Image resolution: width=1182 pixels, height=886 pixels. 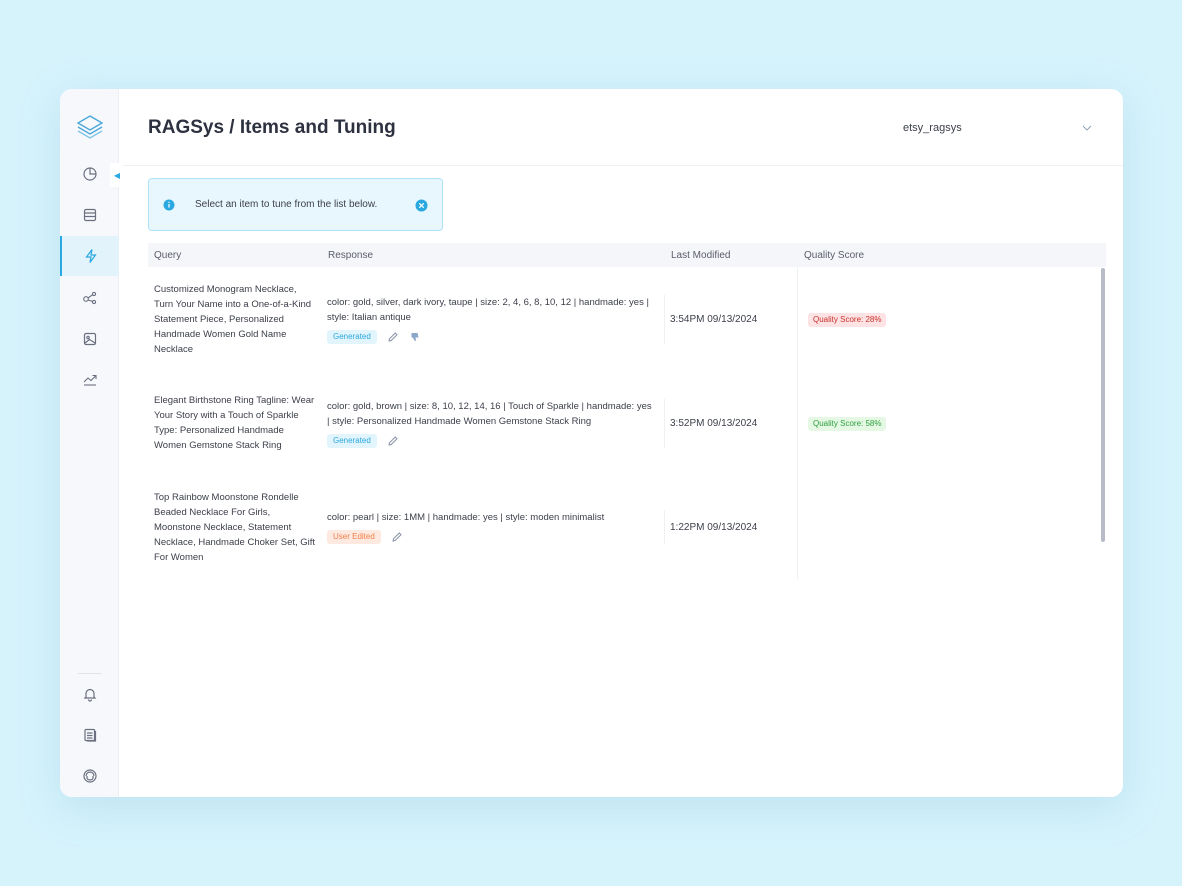 I want to click on image-icon, so click(x=89, y=339).